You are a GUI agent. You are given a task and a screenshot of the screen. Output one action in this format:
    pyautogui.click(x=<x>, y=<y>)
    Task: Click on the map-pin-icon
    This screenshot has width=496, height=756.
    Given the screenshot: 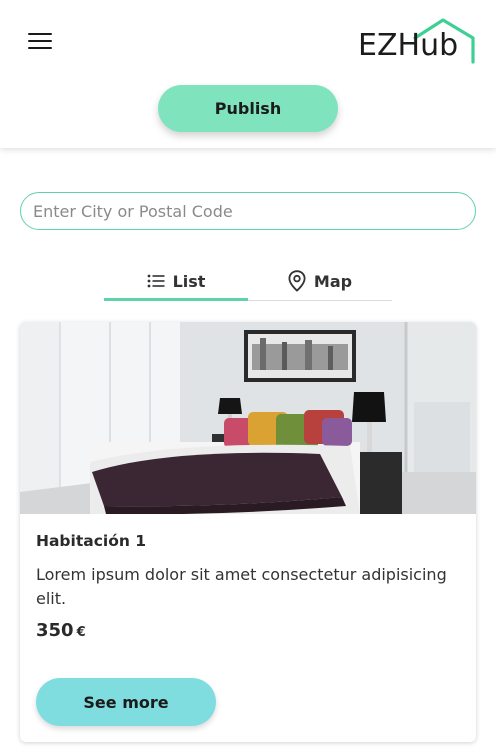 What is the action you would take?
    pyautogui.click(x=297, y=281)
    